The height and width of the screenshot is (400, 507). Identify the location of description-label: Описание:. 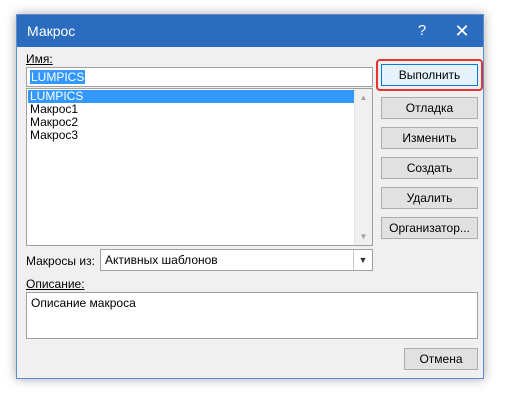
(55, 284).